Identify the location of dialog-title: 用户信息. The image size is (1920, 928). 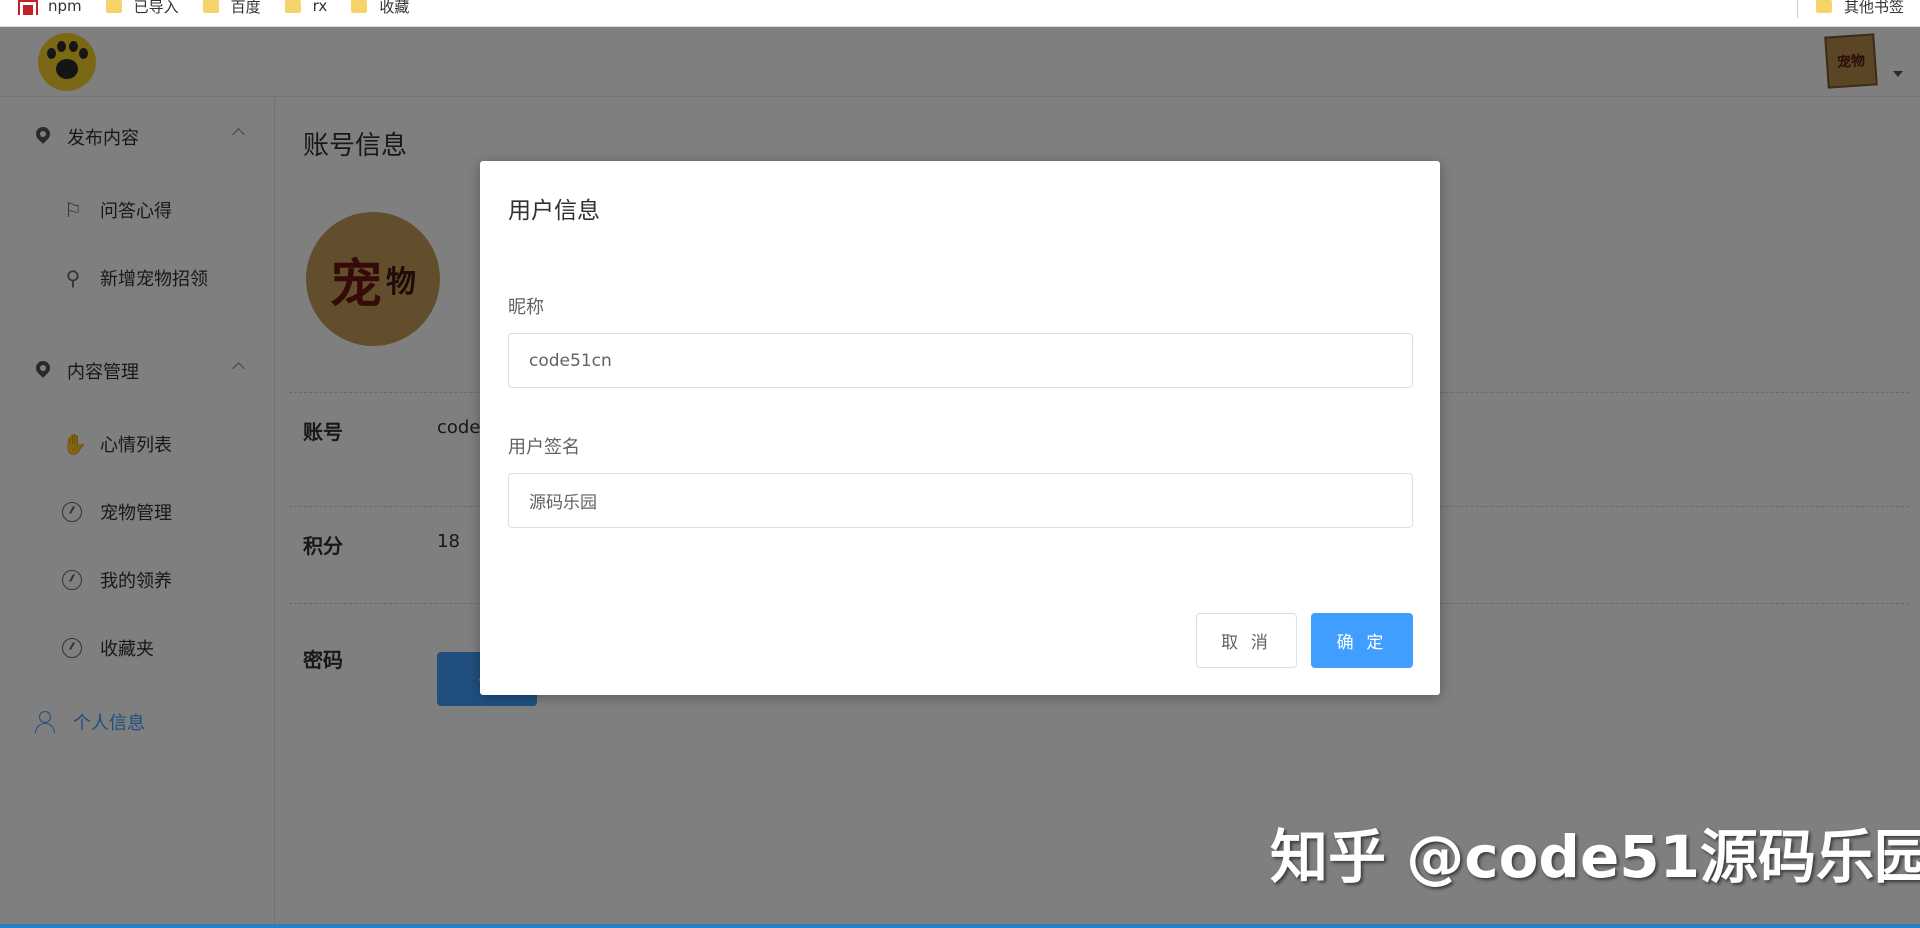
(554, 211).